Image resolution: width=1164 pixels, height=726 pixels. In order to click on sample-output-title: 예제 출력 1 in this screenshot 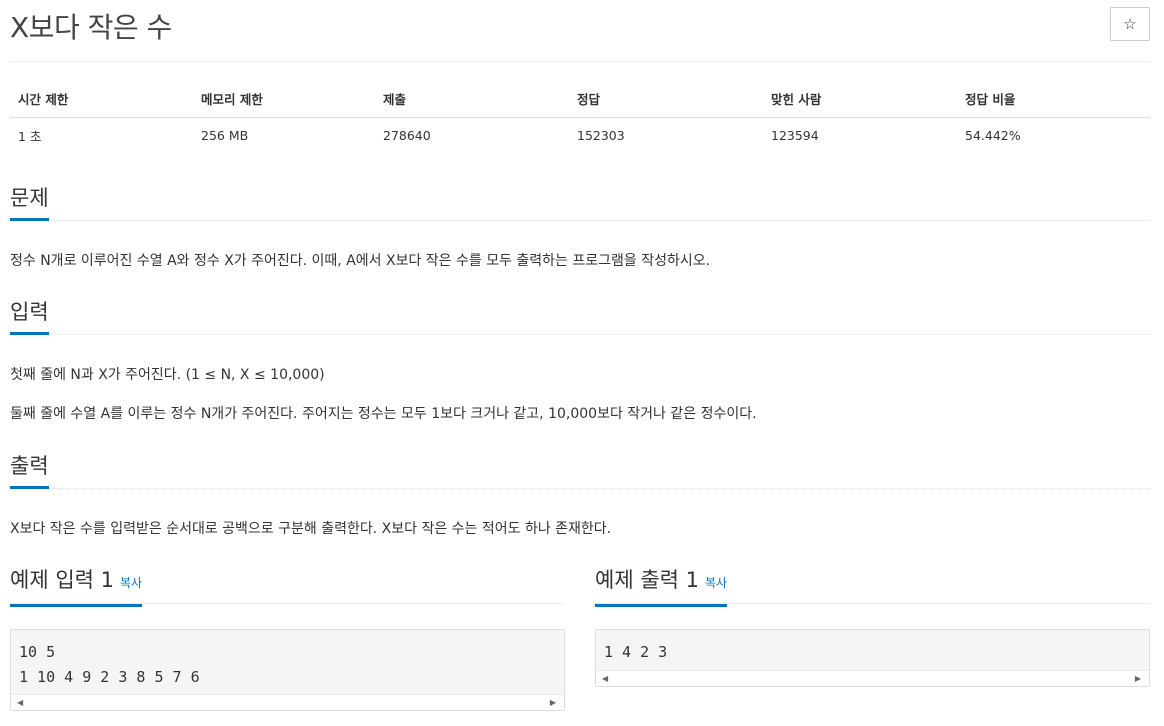, I will do `click(647, 580)`.